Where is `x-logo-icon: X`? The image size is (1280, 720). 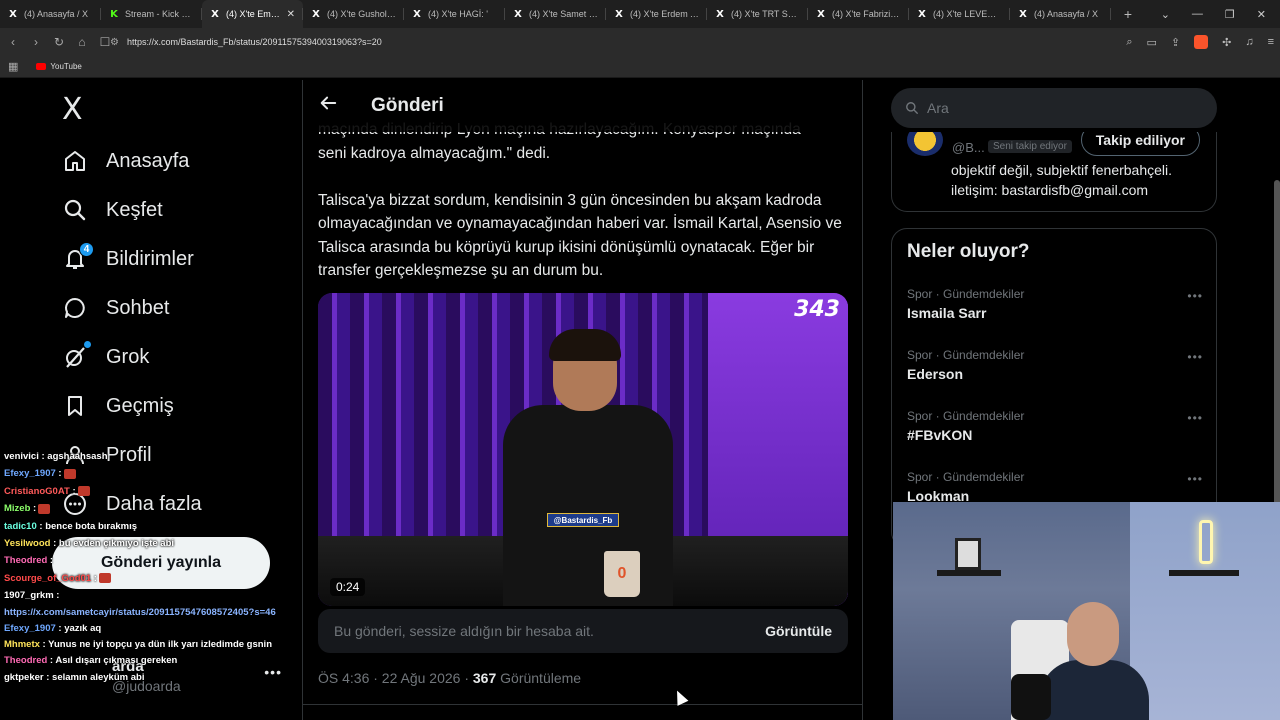 x-logo-icon: X is located at coordinates (72, 109).